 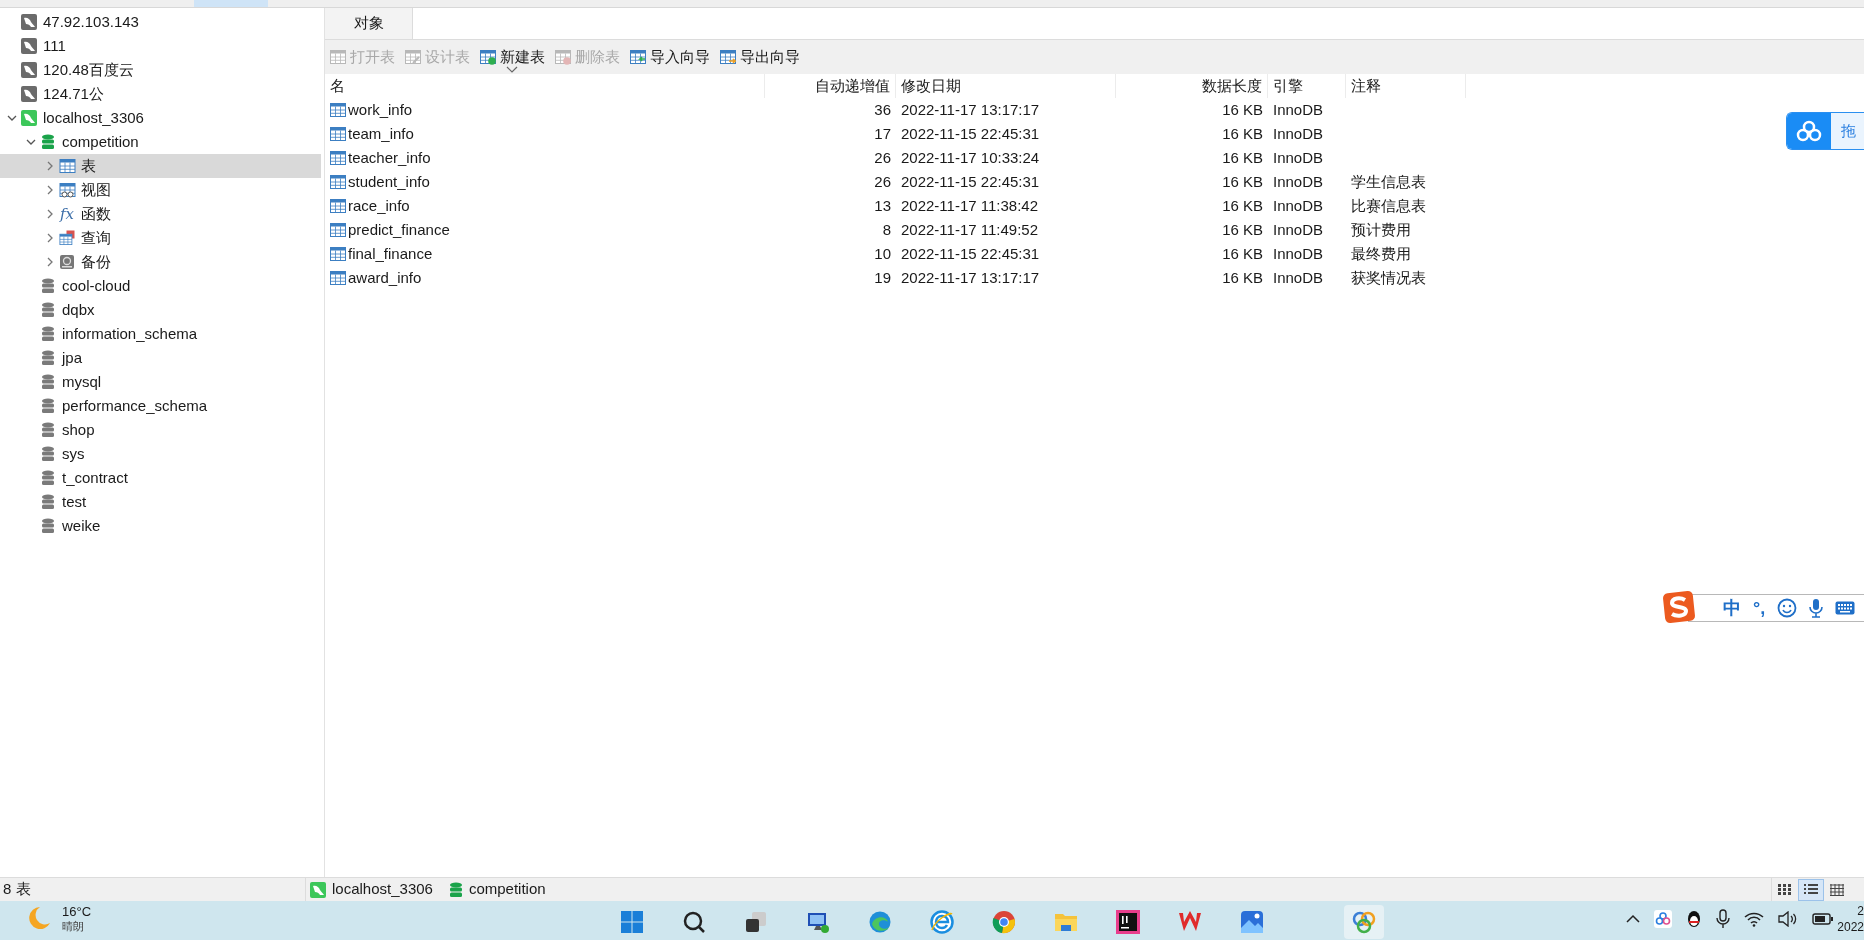 What do you see at coordinates (1787, 608) in the screenshot?
I see `smiley-icon` at bounding box center [1787, 608].